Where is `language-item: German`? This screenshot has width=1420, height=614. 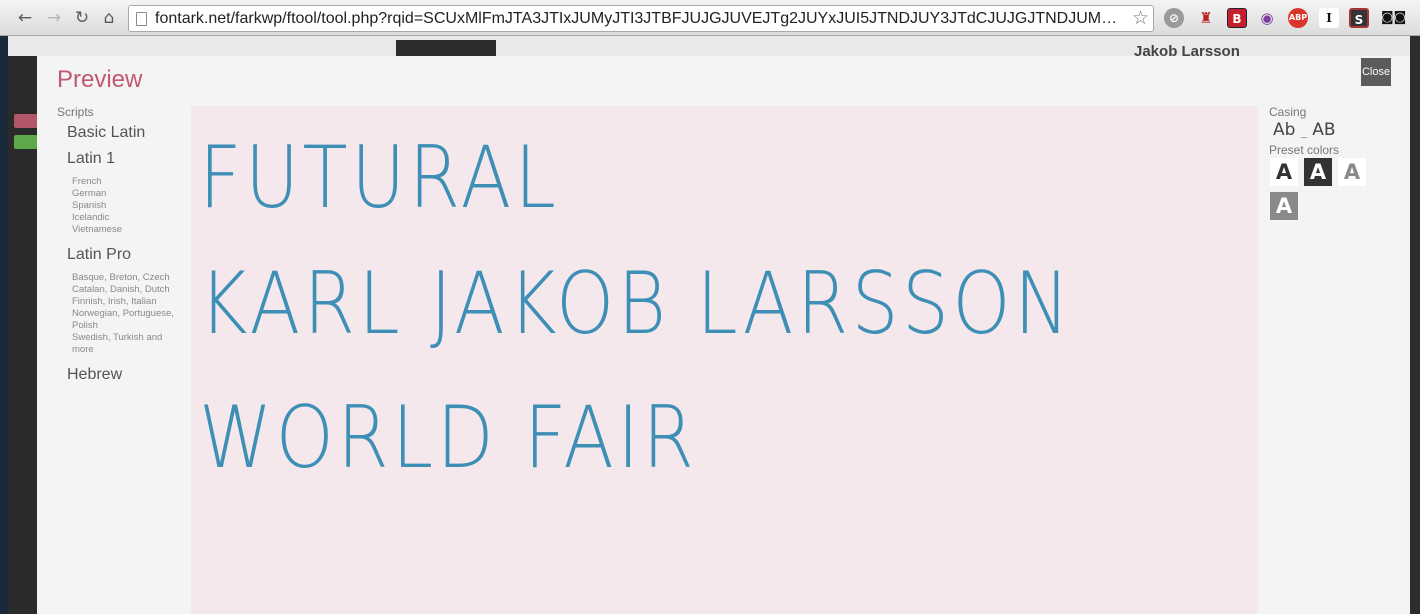 language-item: German is located at coordinates (89, 193).